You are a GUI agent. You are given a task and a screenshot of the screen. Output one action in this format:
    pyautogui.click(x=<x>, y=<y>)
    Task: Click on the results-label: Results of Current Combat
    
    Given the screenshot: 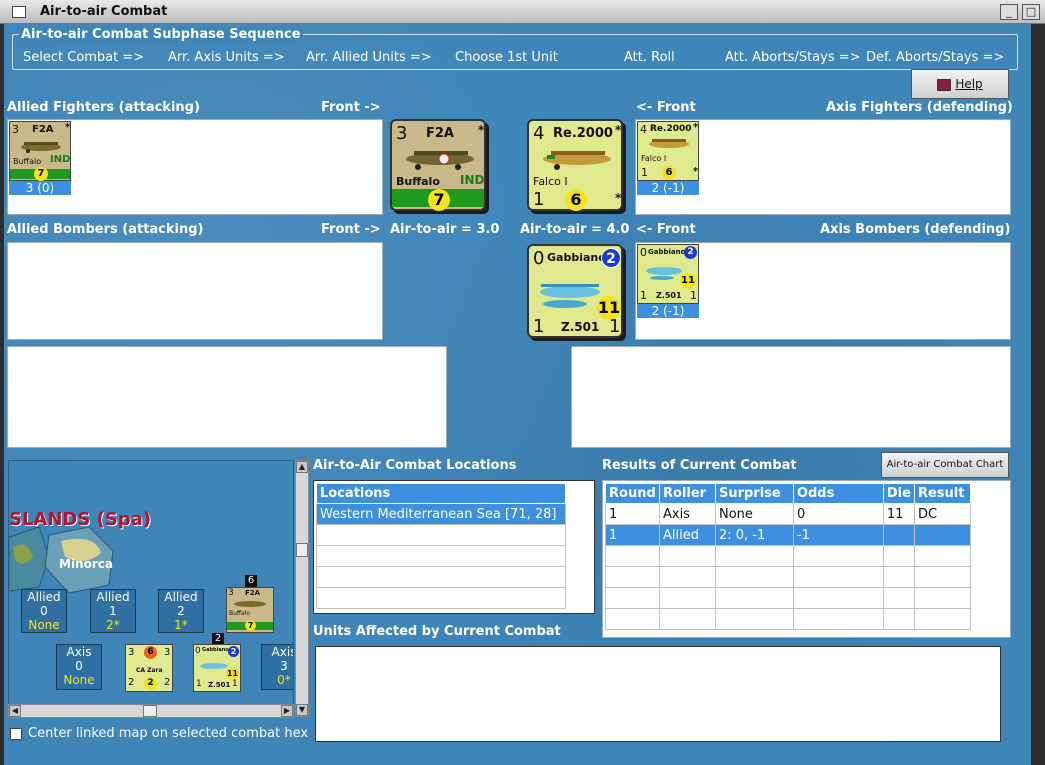 What is the action you would take?
    pyautogui.click(x=699, y=465)
    